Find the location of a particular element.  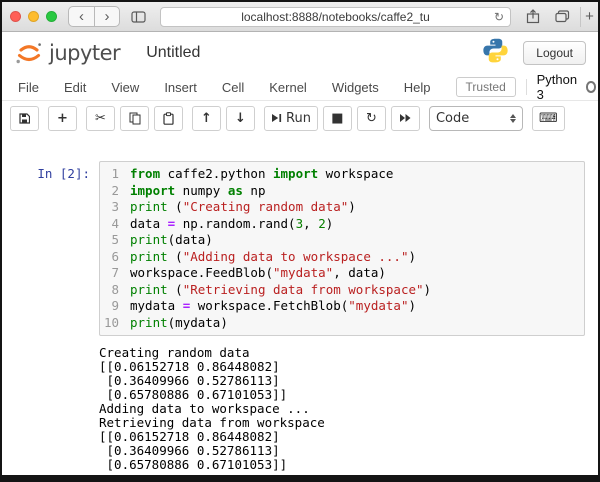

code-line-5: 5 print(data) is located at coordinates (342, 240).